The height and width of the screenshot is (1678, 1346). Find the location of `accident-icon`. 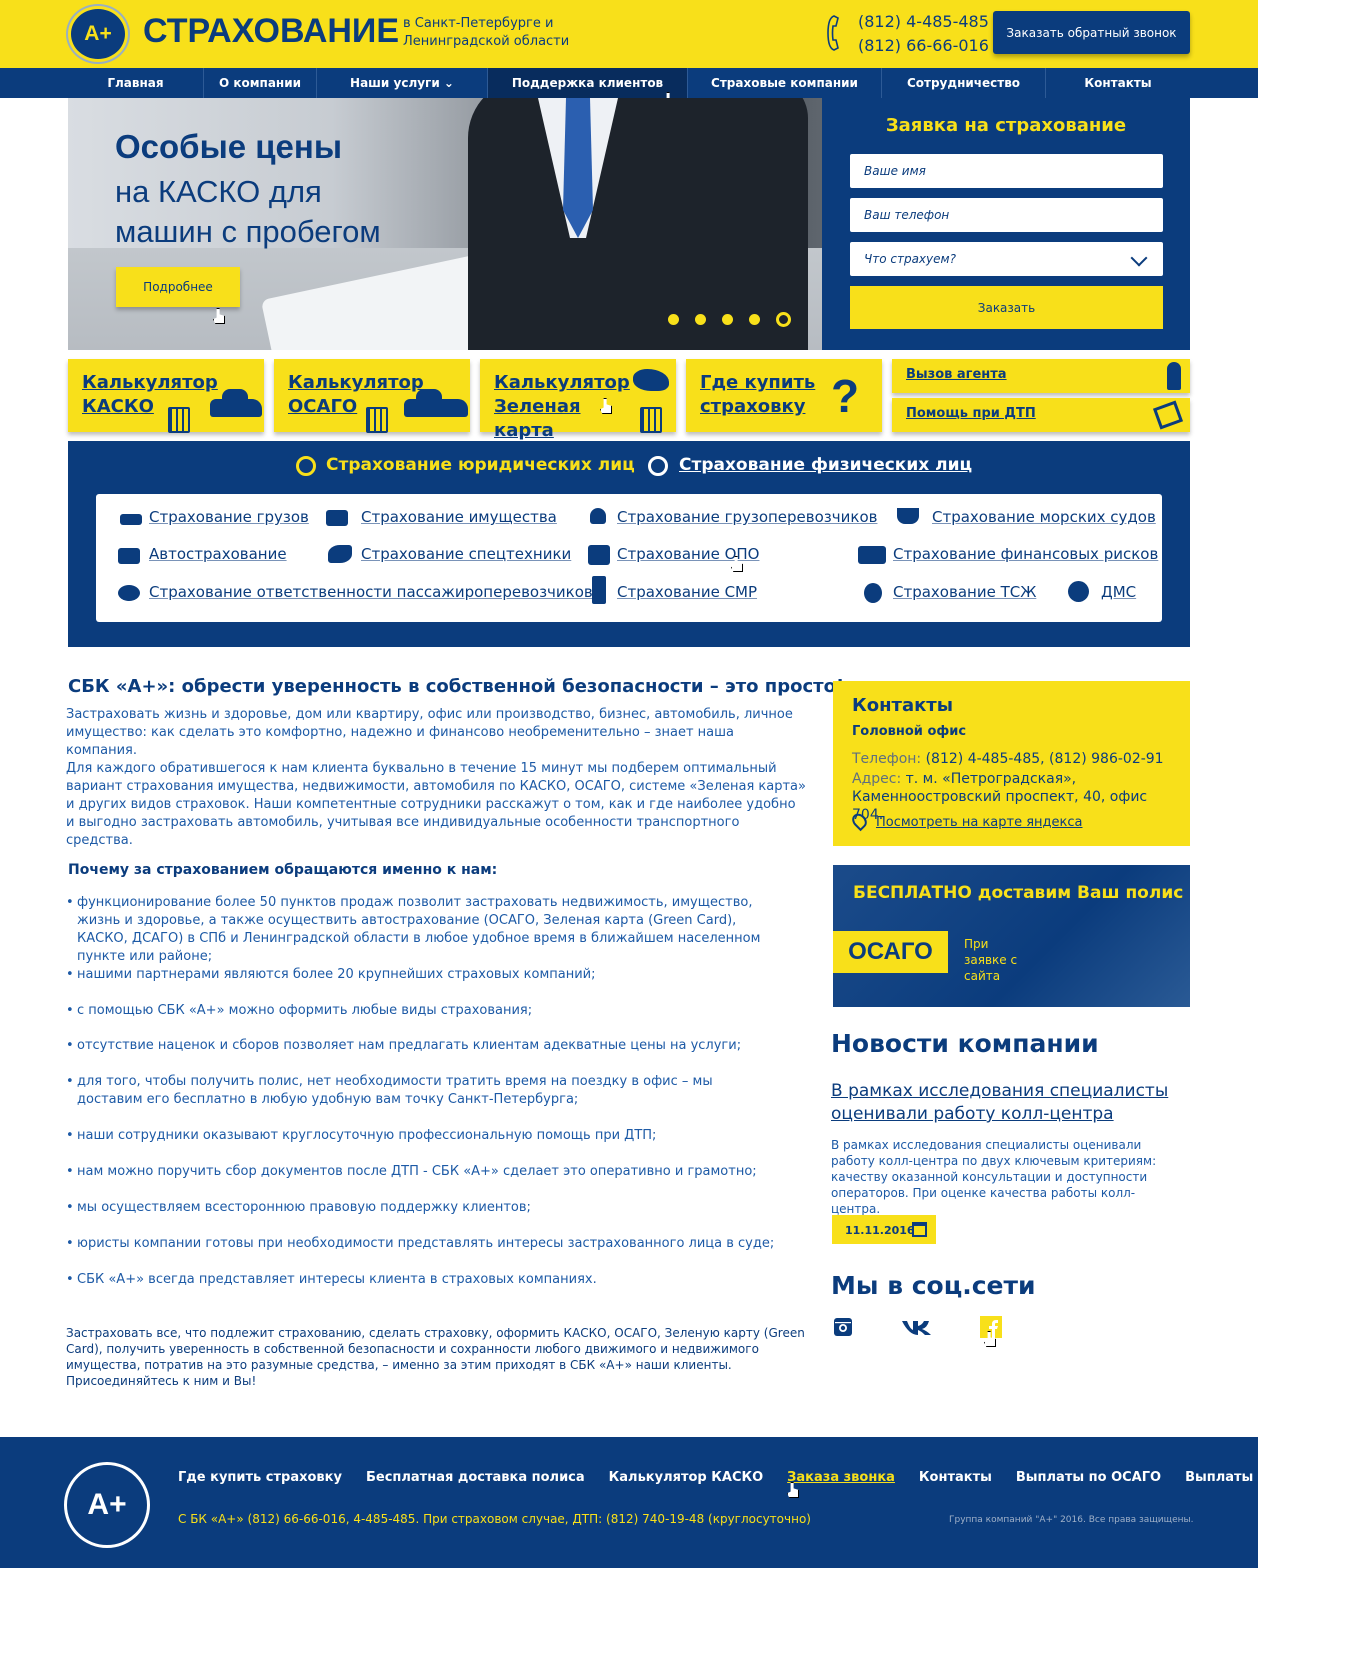

accident-icon is located at coordinates (1168, 415).